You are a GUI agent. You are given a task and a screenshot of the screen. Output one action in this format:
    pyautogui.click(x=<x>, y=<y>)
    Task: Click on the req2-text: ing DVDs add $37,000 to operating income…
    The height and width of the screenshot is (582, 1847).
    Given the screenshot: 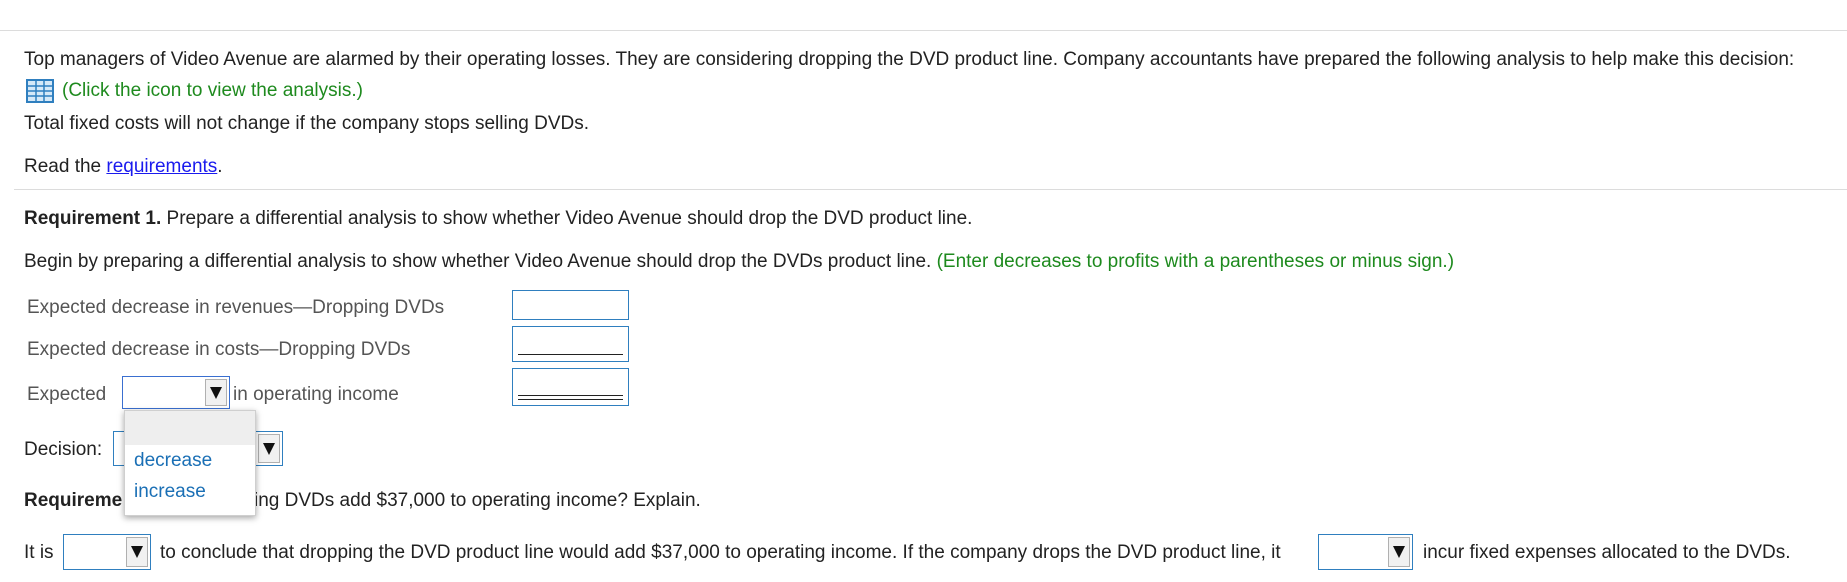 What is the action you would take?
    pyautogui.click(x=477, y=500)
    